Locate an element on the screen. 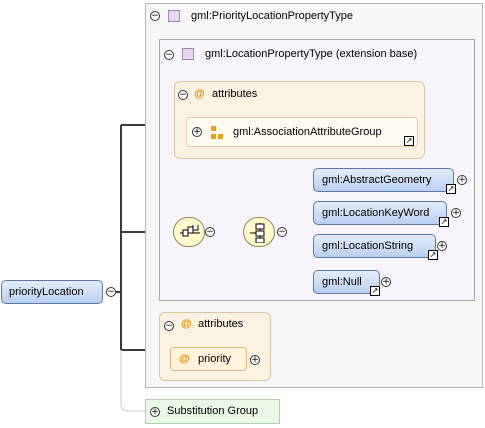 The height and width of the screenshot is (428, 485). substitution-group: + Substitution Group is located at coordinates (212, 411).